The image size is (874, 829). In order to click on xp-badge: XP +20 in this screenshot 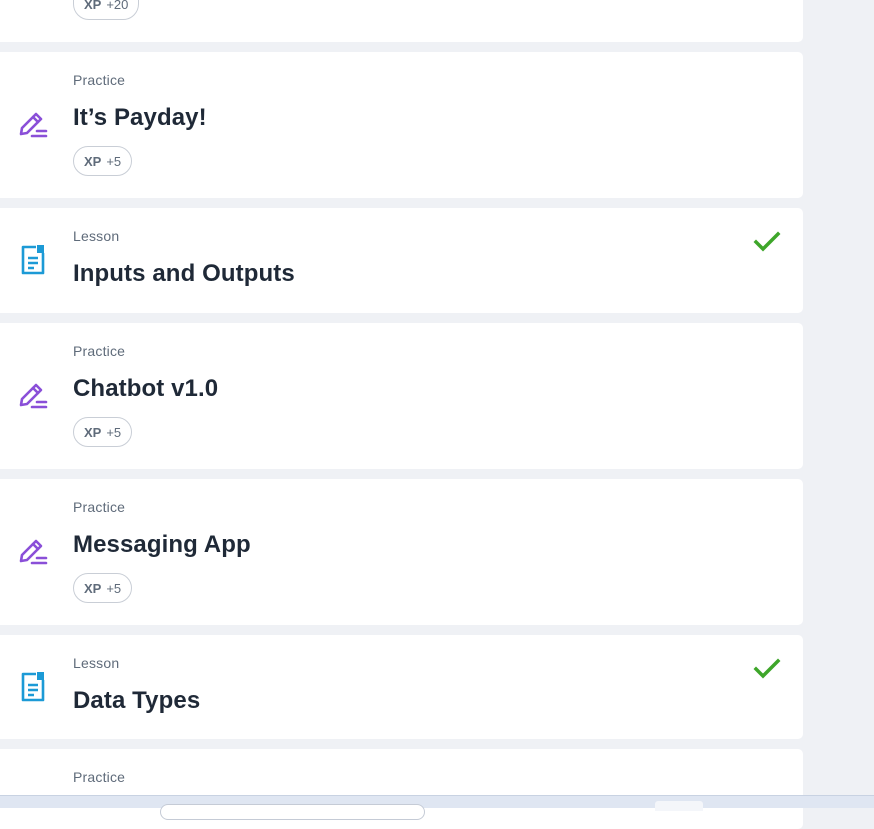, I will do `click(106, 10)`.